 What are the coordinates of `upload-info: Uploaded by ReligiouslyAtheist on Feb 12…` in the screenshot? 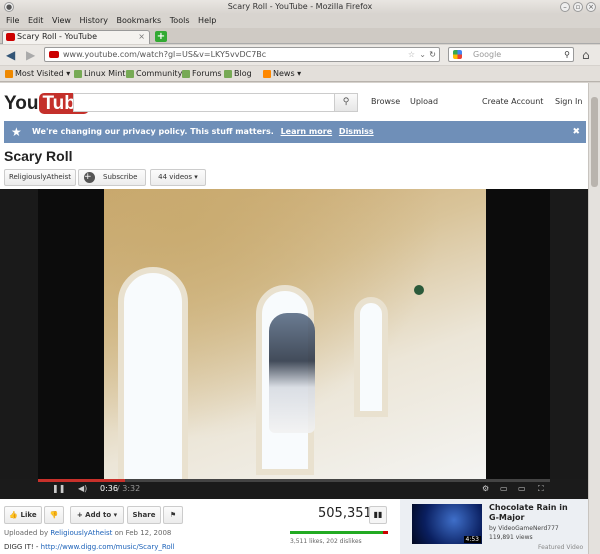 It's located at (87, 533).